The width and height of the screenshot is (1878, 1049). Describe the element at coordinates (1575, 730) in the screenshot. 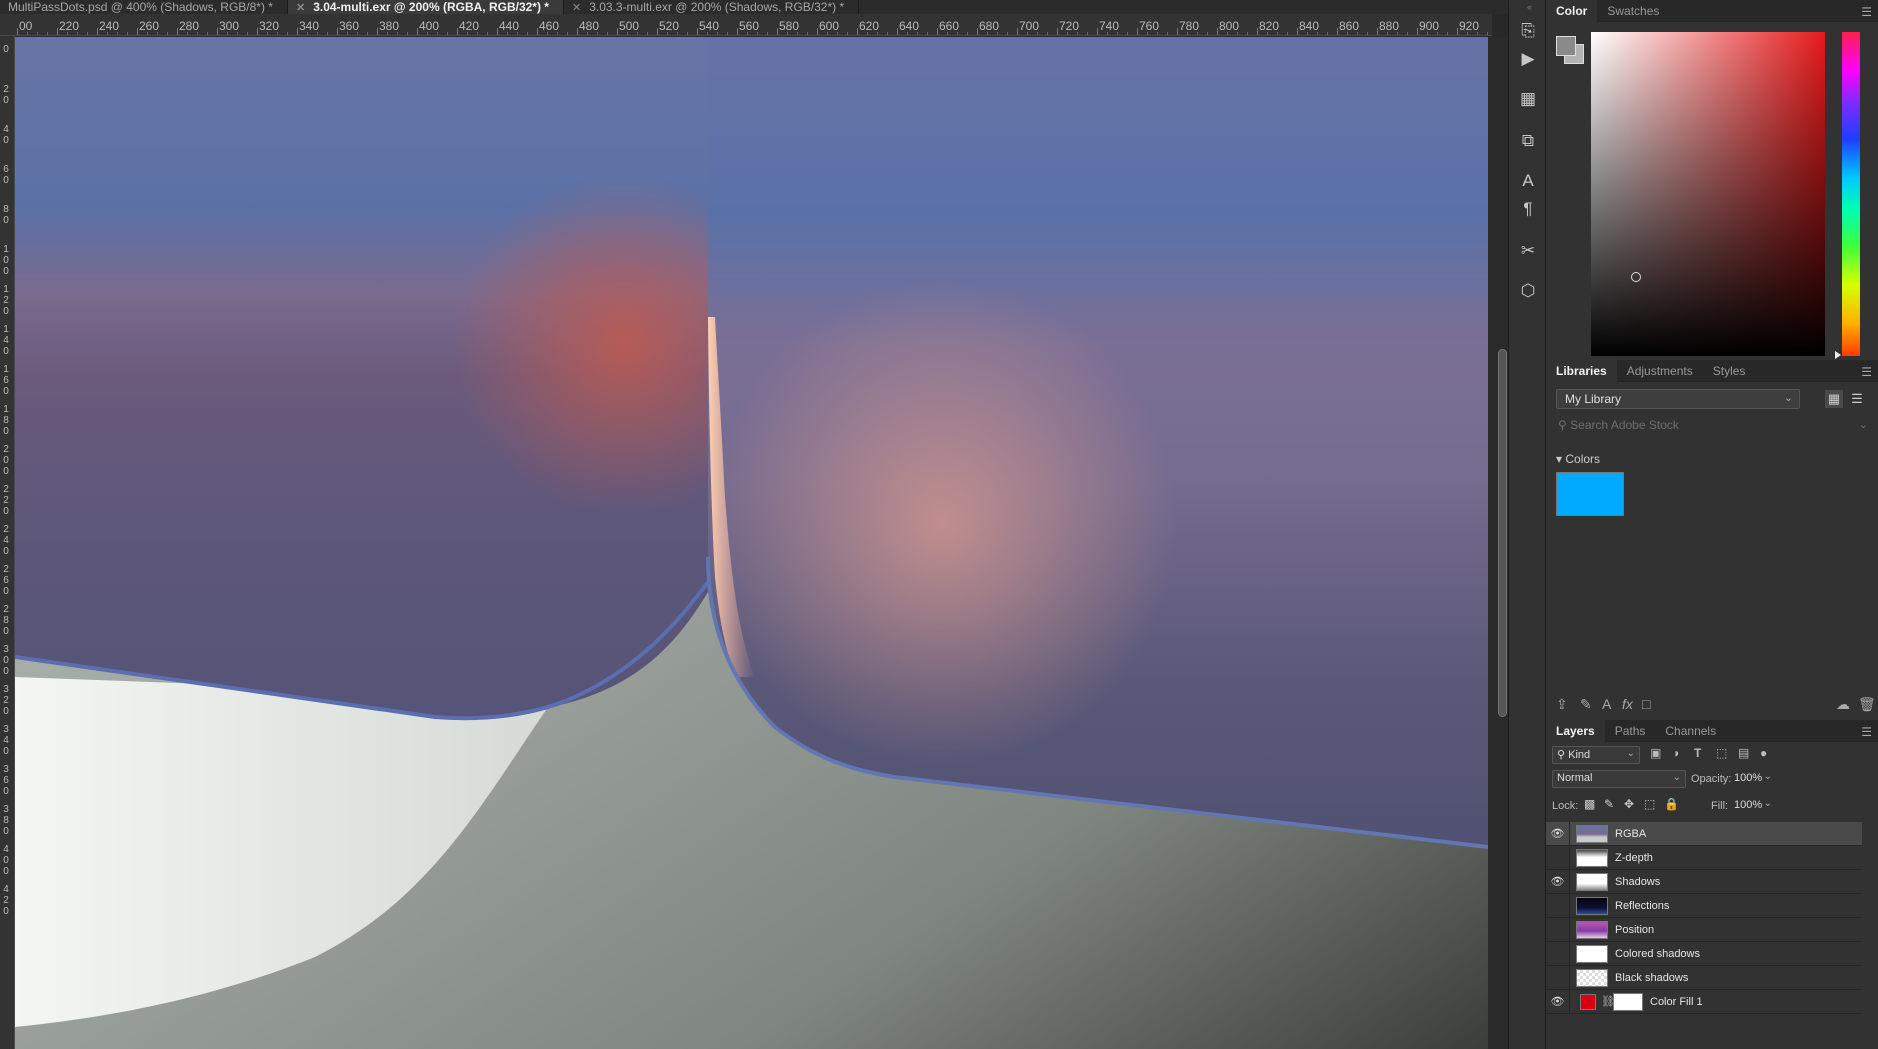

I see `tab-layers: Layers` at that location.